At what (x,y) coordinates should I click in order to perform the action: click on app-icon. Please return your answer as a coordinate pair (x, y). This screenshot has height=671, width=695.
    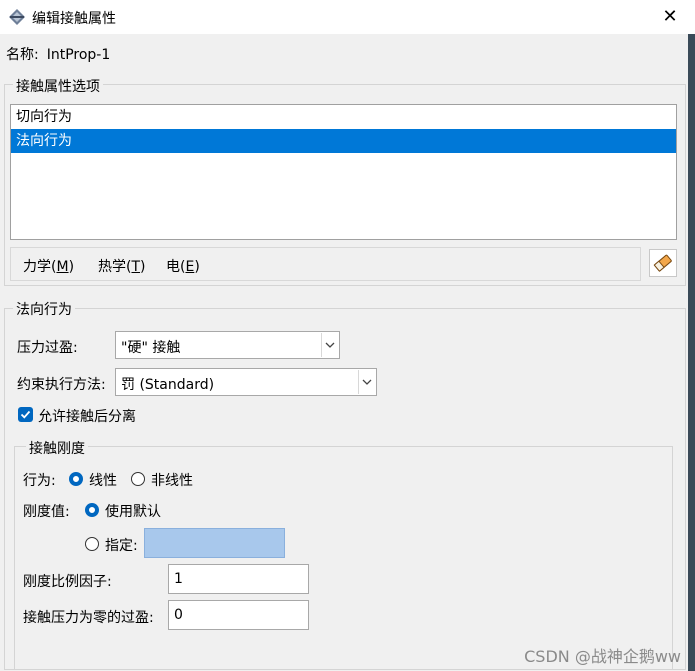
    Looking at the image, I should click on (17, 17).